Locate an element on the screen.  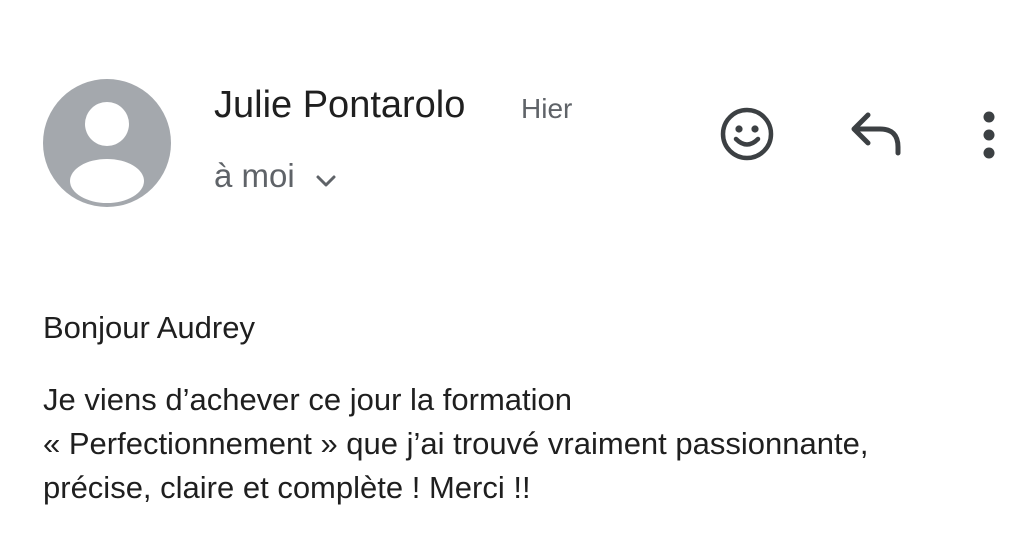
email-body-line: précise, claire et complète ! Merci !! is located at coordinates (287, 487).